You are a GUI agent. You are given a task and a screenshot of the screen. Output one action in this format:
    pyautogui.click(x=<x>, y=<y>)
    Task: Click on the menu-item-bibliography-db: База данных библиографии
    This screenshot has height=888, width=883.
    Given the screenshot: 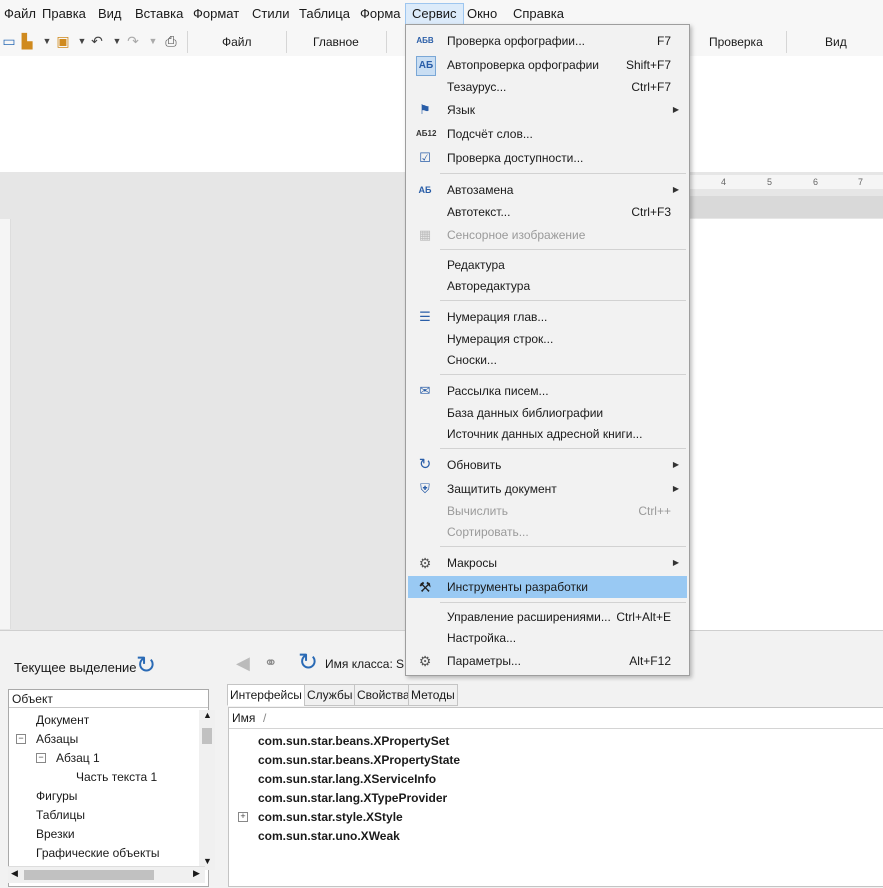 What is the action you would take?
    pyautogui.click(x=547, y=413)
    